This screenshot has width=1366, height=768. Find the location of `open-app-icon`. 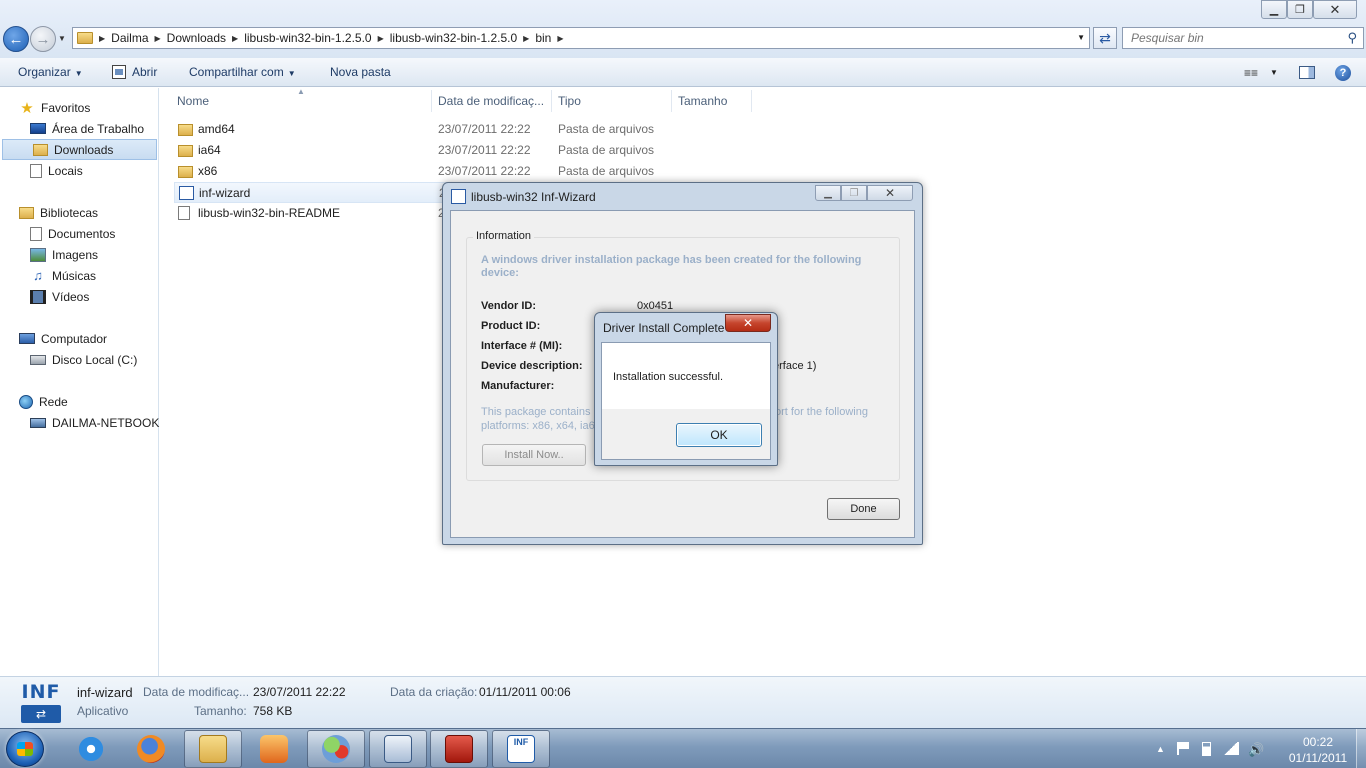

open-app-icon is located at coordinates (119, 72).